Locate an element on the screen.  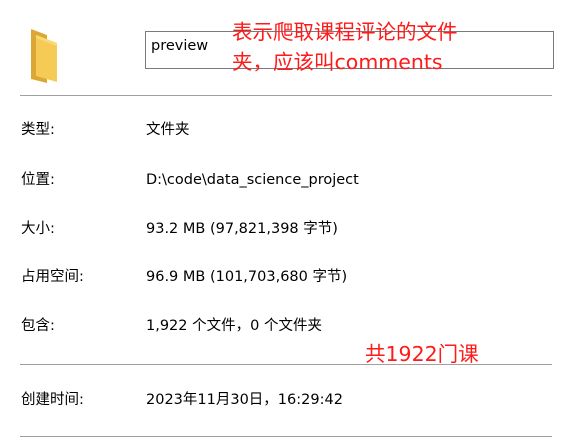
name-annotation-line2: 夹，应该叫comments is located at coordinates (337, 62).